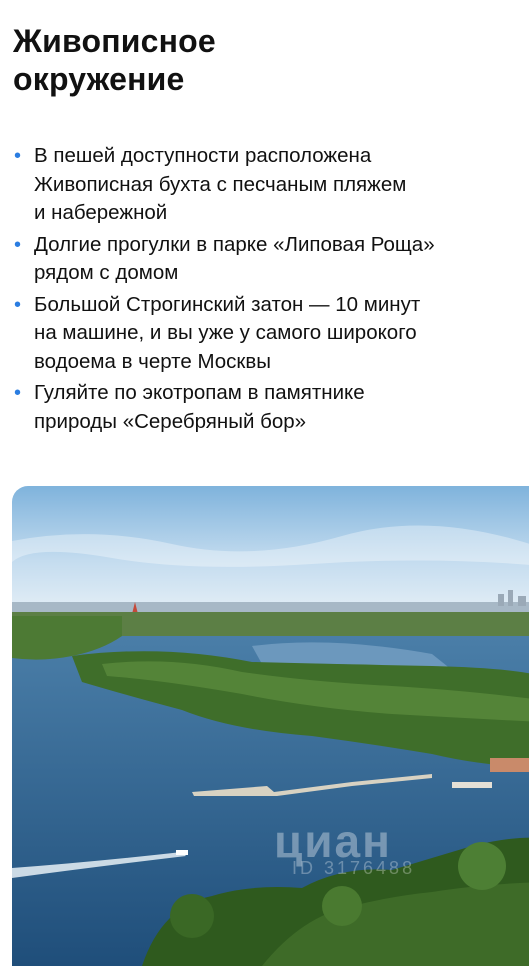 The height and width of the screenshot is (966, 529). I want to click on feature-text: В пешей доступности расположена, so click(203, 155).